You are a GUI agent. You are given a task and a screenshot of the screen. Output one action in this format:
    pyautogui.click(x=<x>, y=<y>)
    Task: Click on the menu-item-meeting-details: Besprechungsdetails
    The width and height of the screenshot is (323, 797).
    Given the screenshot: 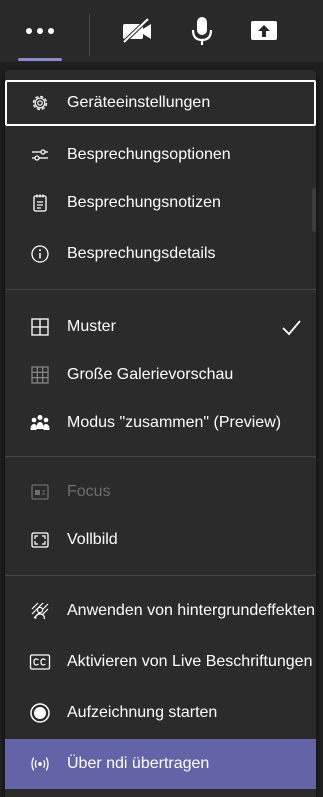 What is the action you would take?
    pyautogui.click(x=160, y=254)
    